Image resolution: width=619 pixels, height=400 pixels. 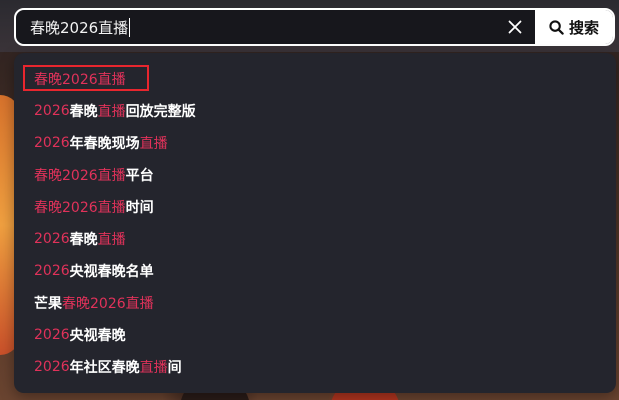 What do you see at coordinates (315, 303) in the screenshot?
I see `suggestion-item: 芒果 春晚2026直播` at bounding box center [315, 303].